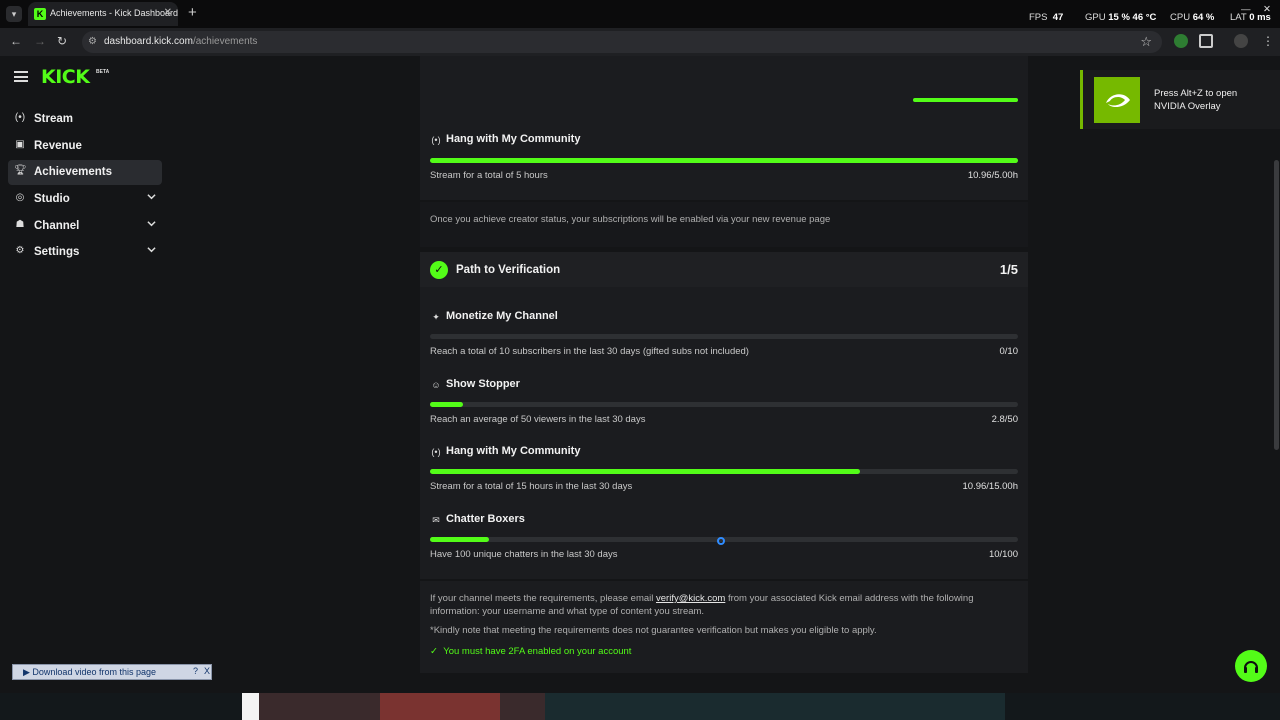 Image resolution: width=1280 pixels, height=720 pixels. What do you see at coordinates (965, 100) in the screenshot?
I see `previous-progress-bar` at bounding box center [965, 100].